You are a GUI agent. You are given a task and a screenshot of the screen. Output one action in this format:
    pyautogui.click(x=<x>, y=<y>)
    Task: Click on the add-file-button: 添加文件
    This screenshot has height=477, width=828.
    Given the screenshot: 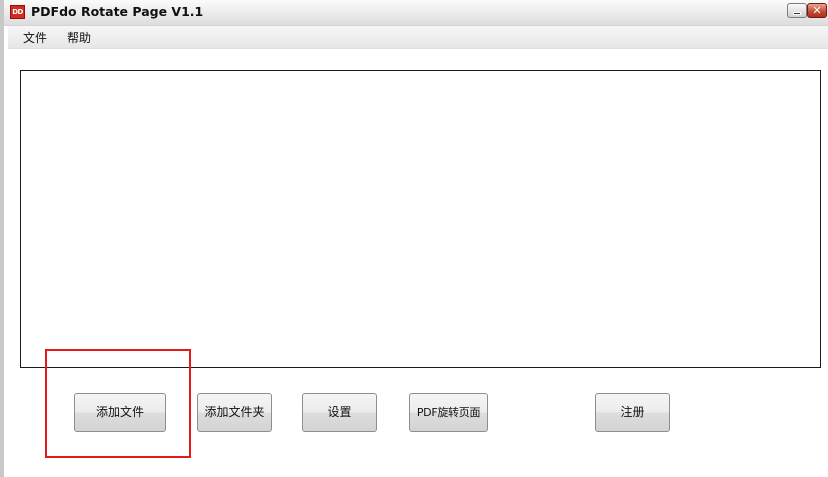 What is the action you would take?
    pyautogui.click(x=120, y=412)
    